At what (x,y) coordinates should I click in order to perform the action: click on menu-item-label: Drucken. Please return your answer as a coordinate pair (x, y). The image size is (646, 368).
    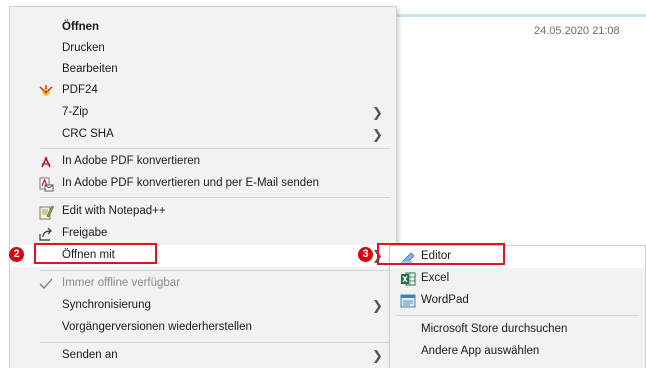
    Looking at the image, I should click on (83, 48).